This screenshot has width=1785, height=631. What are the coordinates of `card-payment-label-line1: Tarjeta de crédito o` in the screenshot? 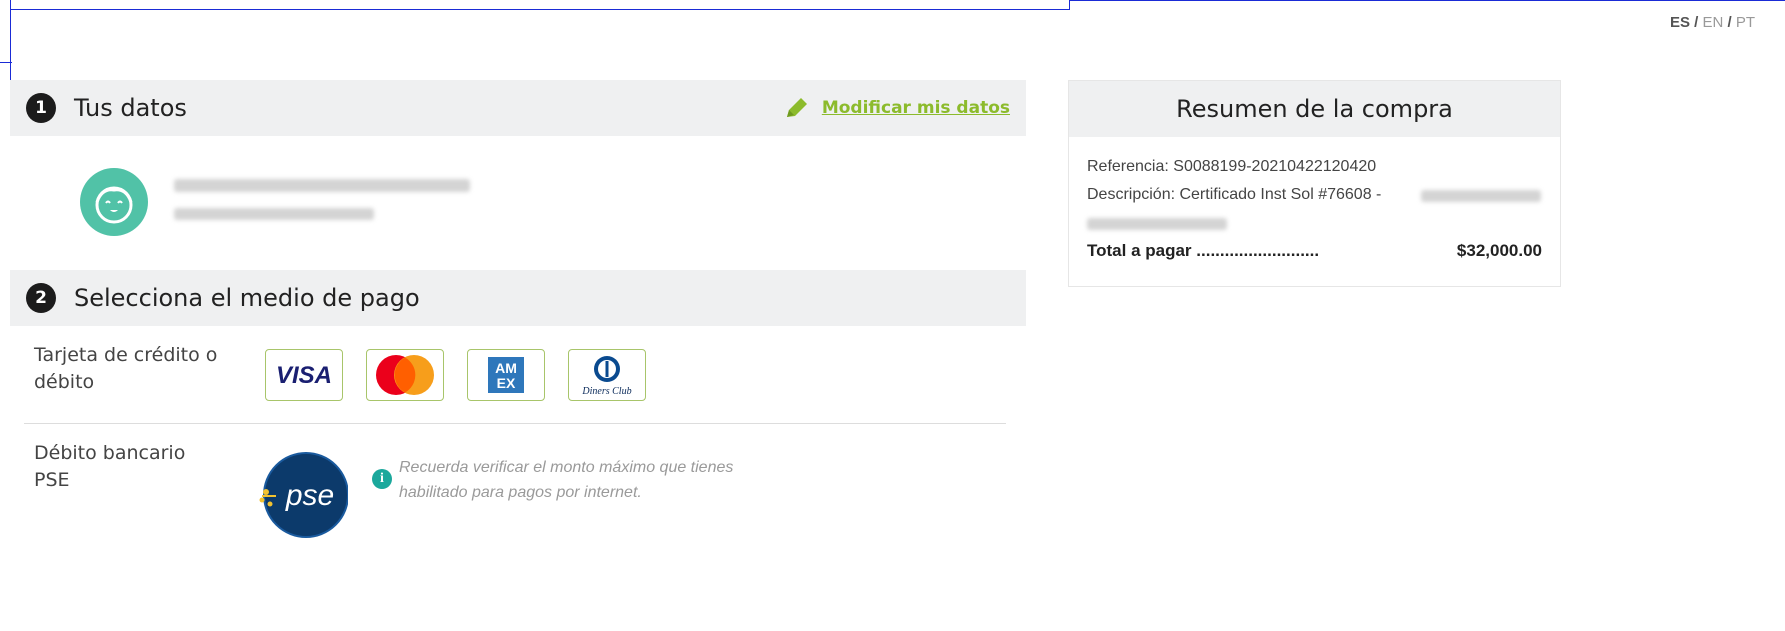 It's located at (126, 355).